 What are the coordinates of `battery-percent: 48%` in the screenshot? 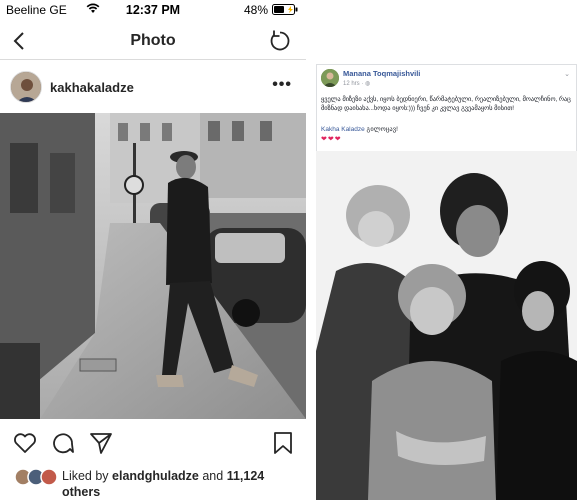 It's located at (255, 10).